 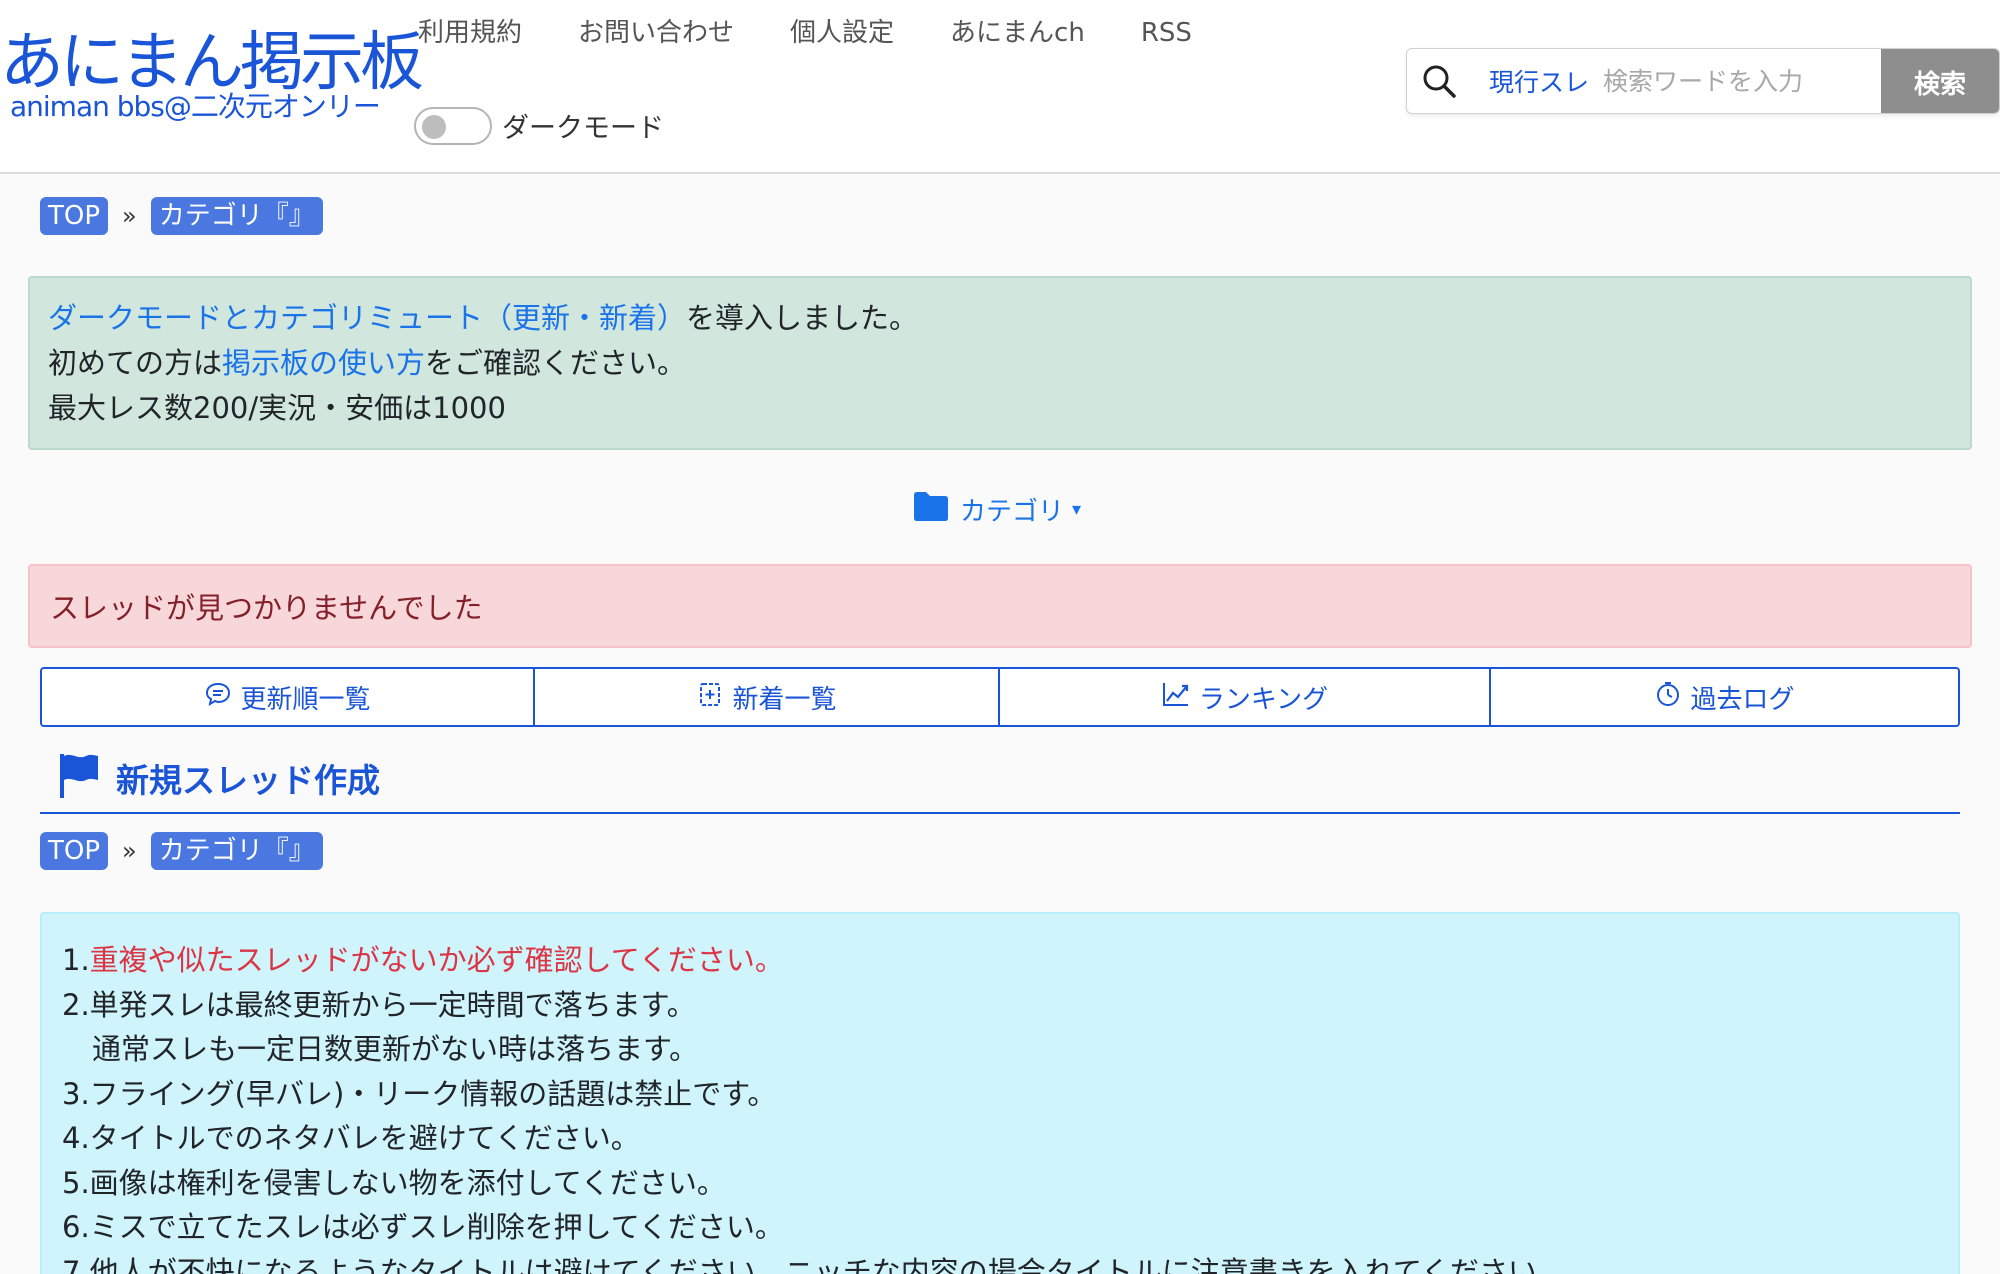 What do you see at coordinates (556, 363) in the screenshot?
I see `notice-line-2-post: をご確認ください。` at bounding box center [556, 363].